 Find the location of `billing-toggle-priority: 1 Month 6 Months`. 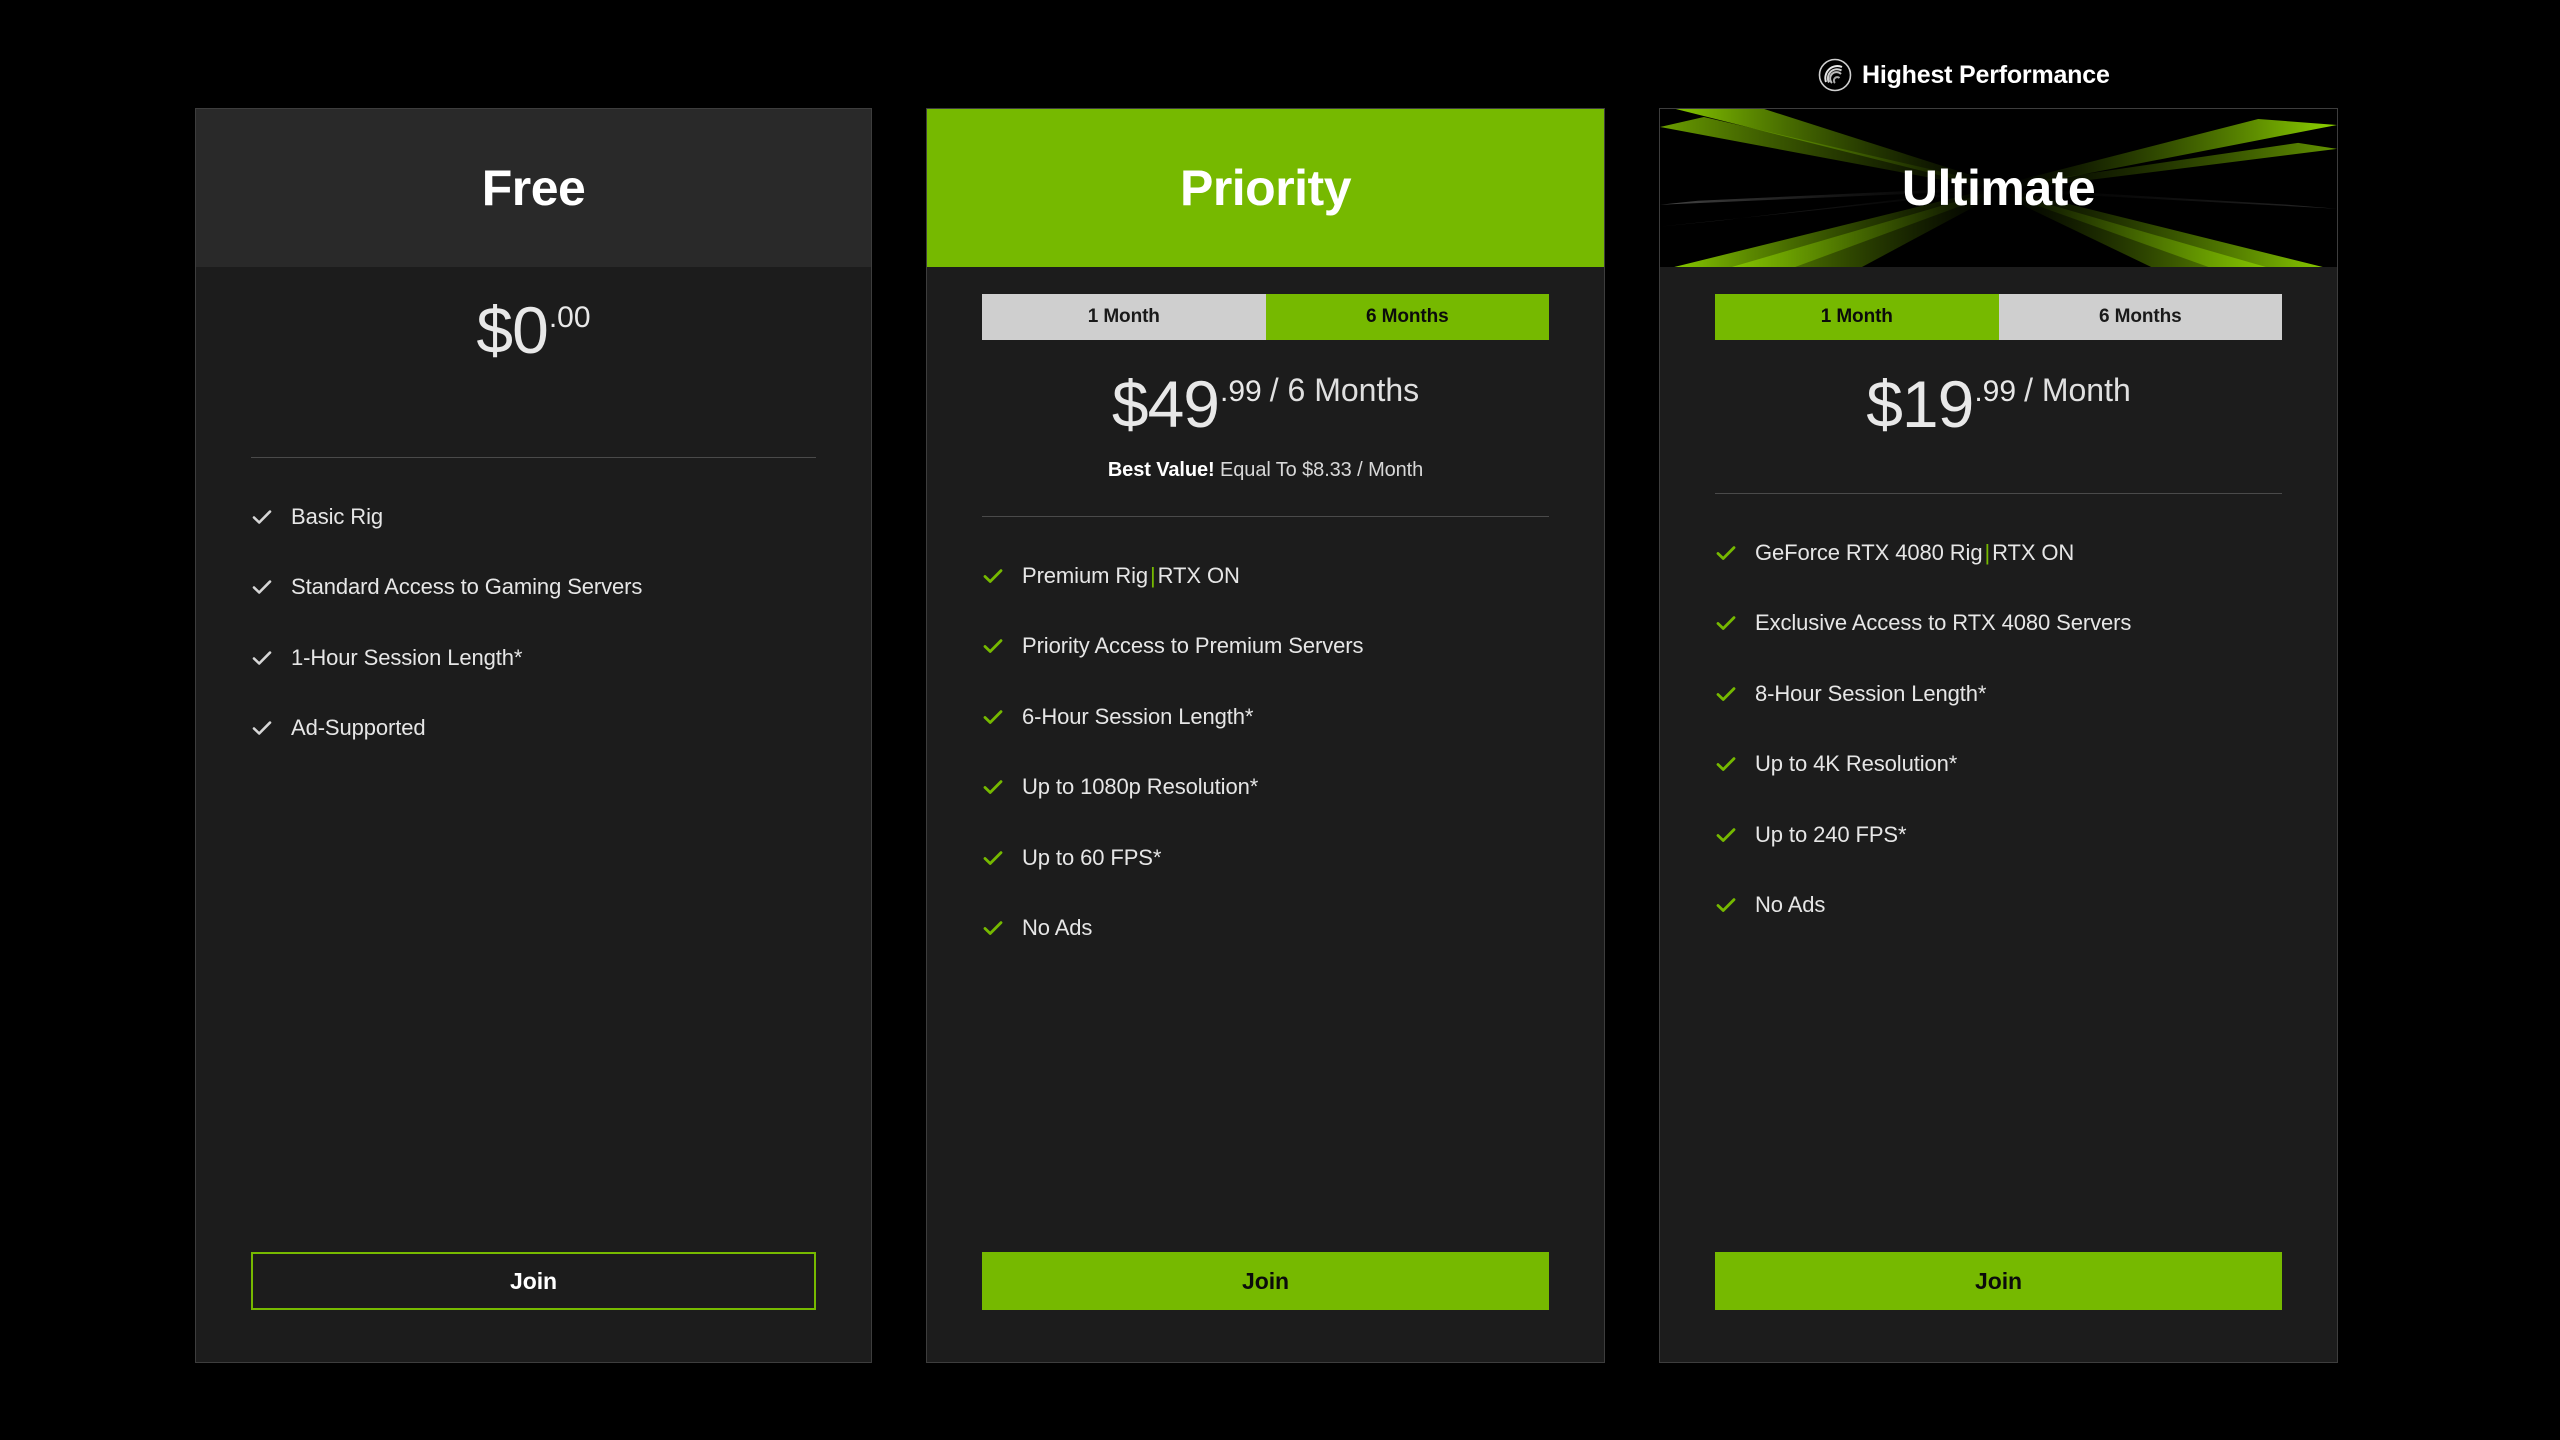

billing-toggle-priority: 1 Month 6 Months is located at coordinates (1265, 317).